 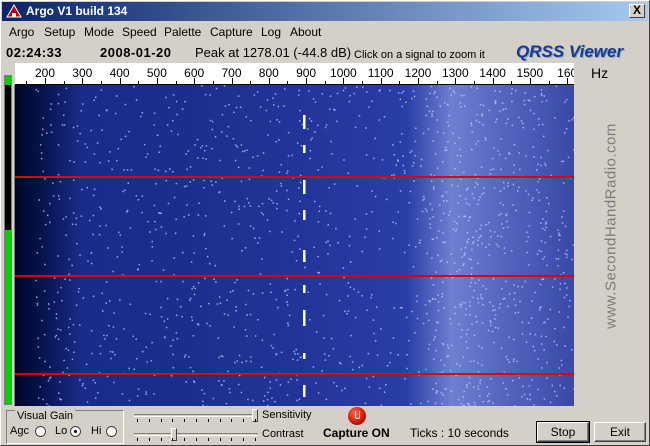 What do you see at coordinates (283, 434) in the screenshot?
I see `contrast-label: Contrast` at bounding box center [283, 434].